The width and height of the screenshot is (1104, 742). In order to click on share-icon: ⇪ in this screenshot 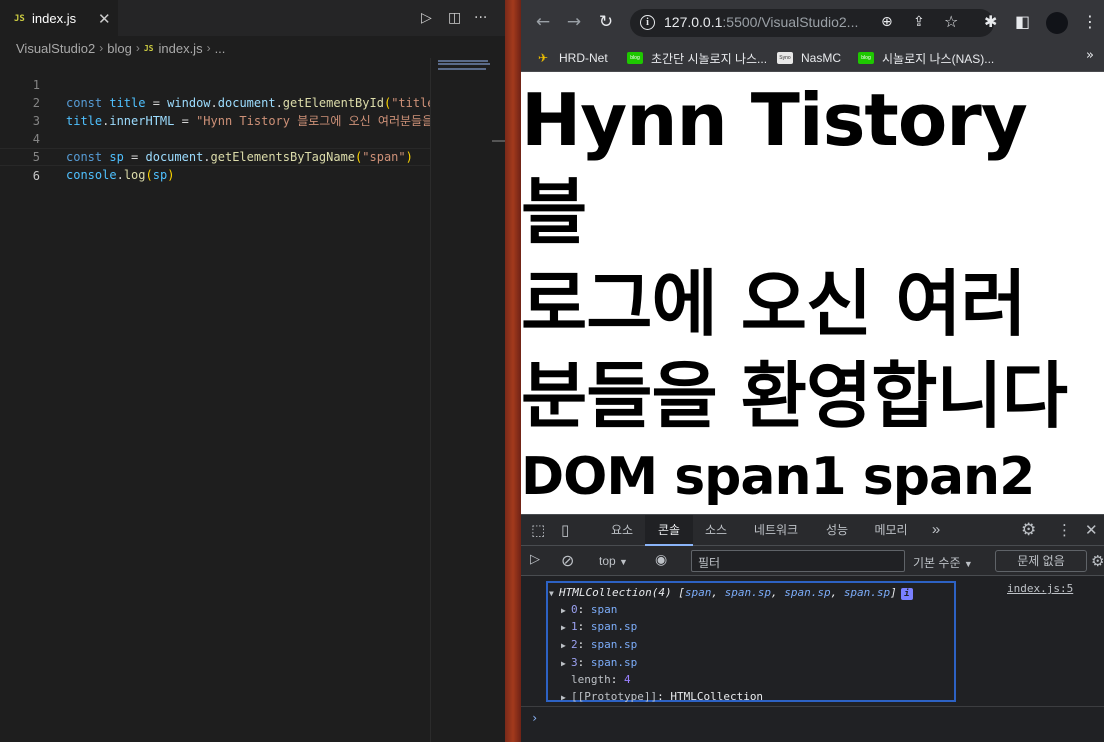, I will do `click(919, 22)`.